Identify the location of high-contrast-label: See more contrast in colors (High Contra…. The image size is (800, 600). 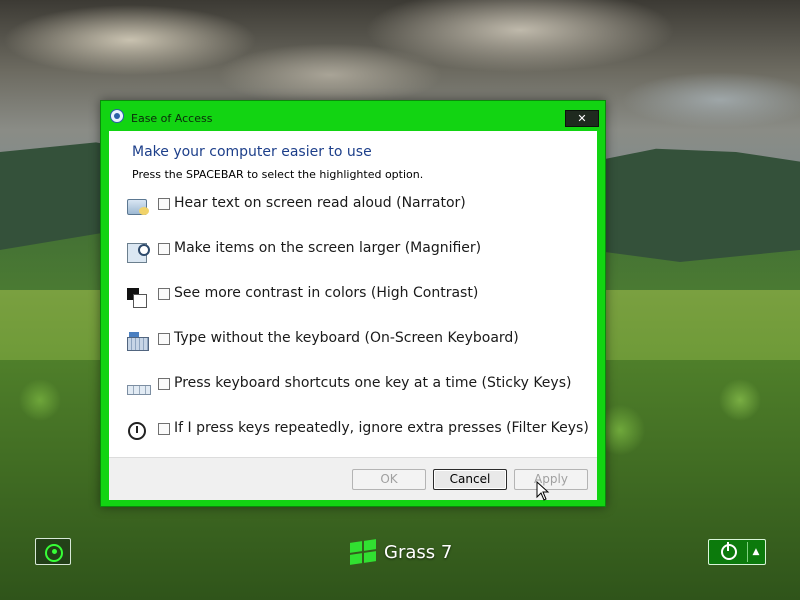
(326, 293).